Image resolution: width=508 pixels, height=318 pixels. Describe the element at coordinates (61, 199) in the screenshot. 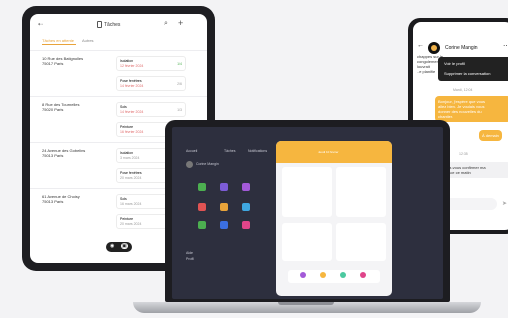

I see `site-address: 61 Avenue de Choisy 75013 Paris` at that location.